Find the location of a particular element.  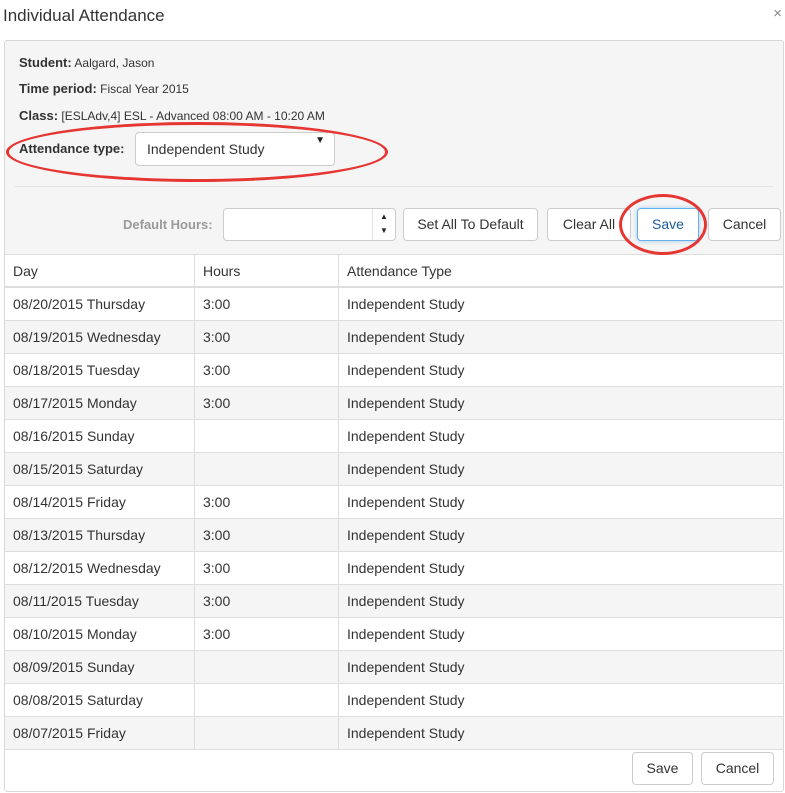

column-header-attendance-type: Attendance Type is located at coordinates (560, 271).